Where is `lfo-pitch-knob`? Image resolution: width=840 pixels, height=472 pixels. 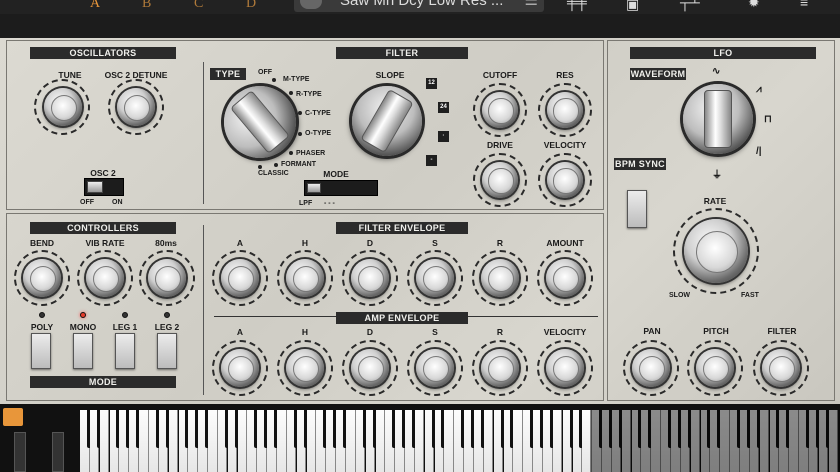
lfo-pitch-knob is located at coordinates (715, 368).